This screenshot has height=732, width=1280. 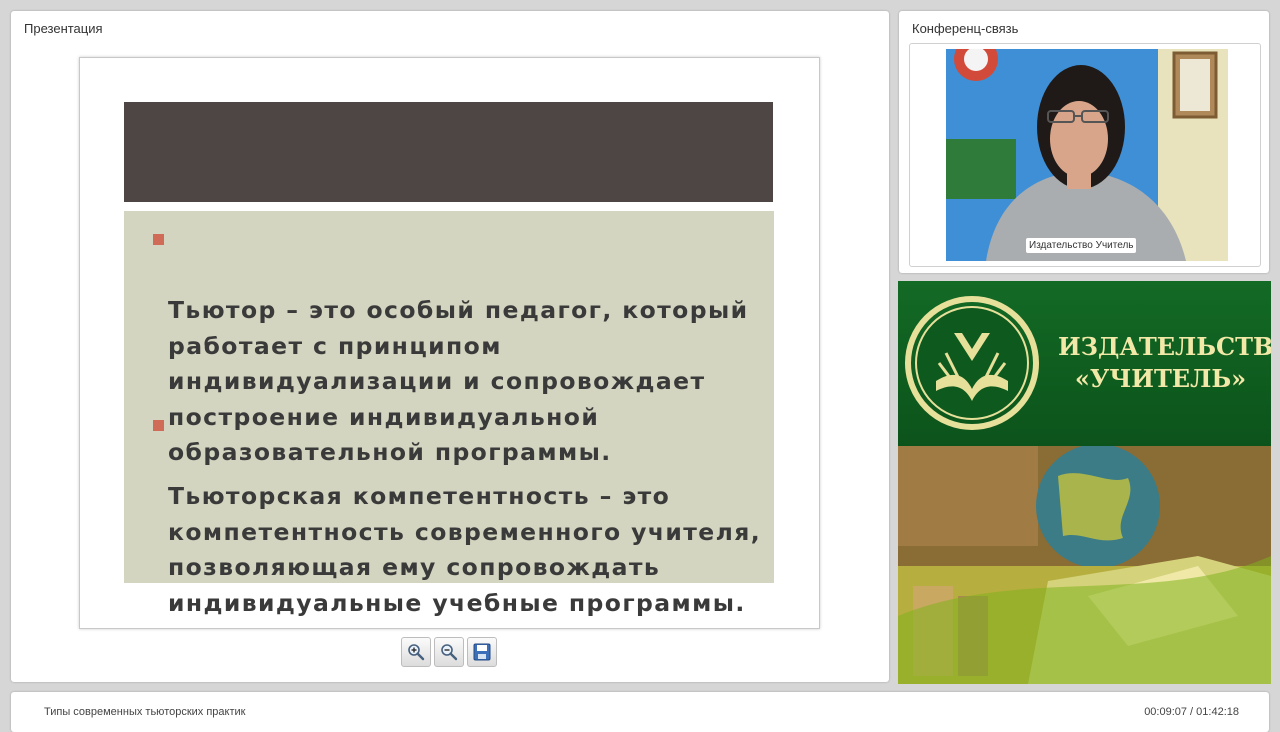 I want to click on lecture-title: Типы современных тьюторских практик, so click(x=145, y=712).